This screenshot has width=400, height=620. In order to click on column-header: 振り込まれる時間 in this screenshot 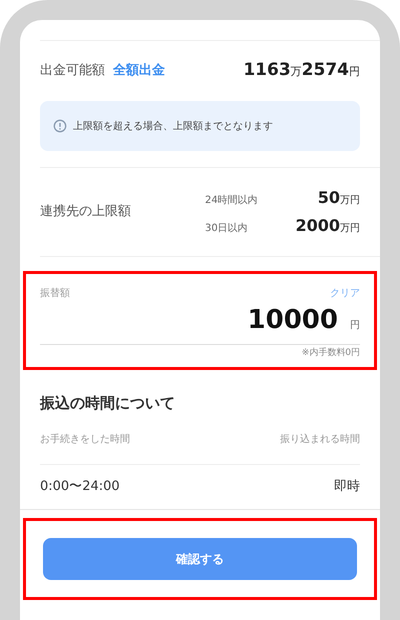, I will do `click(320, 439)`.